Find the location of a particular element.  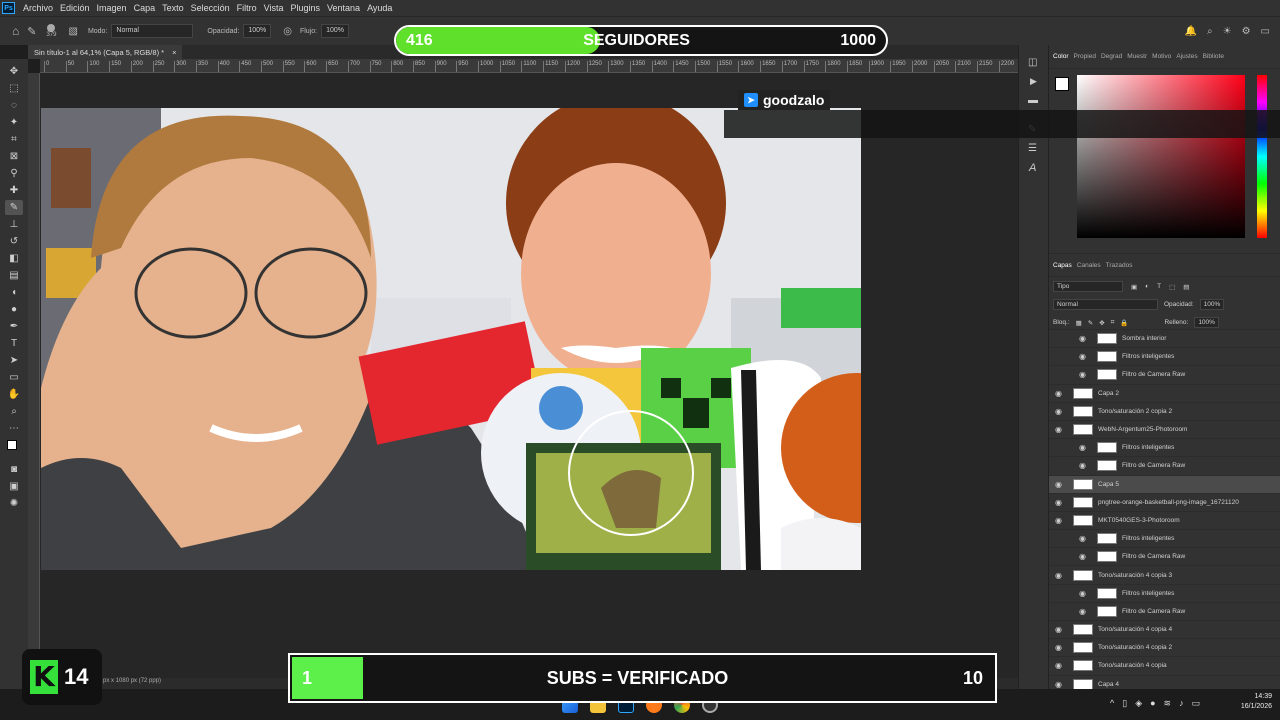

lasso-tool-icon: ◌ is located at coordinates (14, 105).